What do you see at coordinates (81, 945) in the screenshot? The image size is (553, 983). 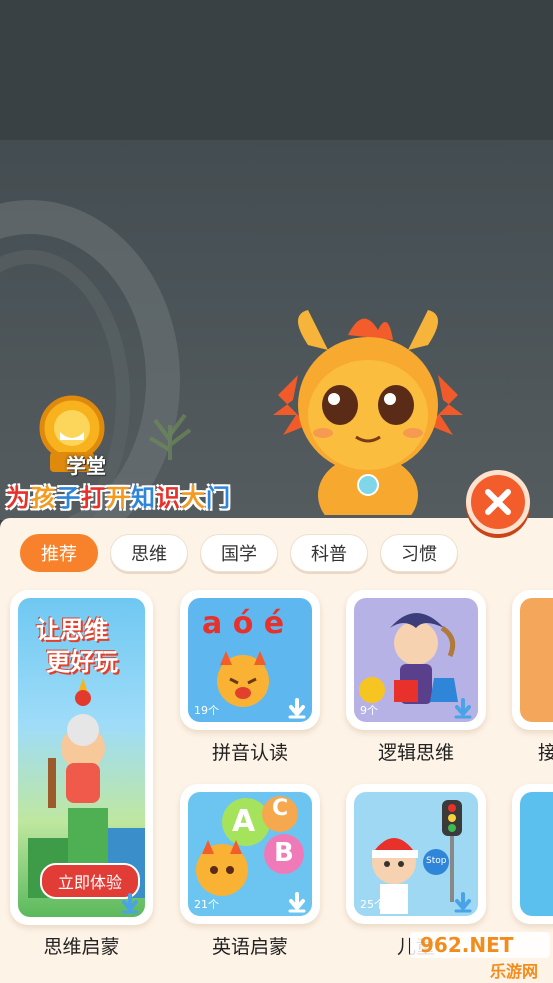 I see `featured-label: 思维启蒙` at bounding box center [81, 945].